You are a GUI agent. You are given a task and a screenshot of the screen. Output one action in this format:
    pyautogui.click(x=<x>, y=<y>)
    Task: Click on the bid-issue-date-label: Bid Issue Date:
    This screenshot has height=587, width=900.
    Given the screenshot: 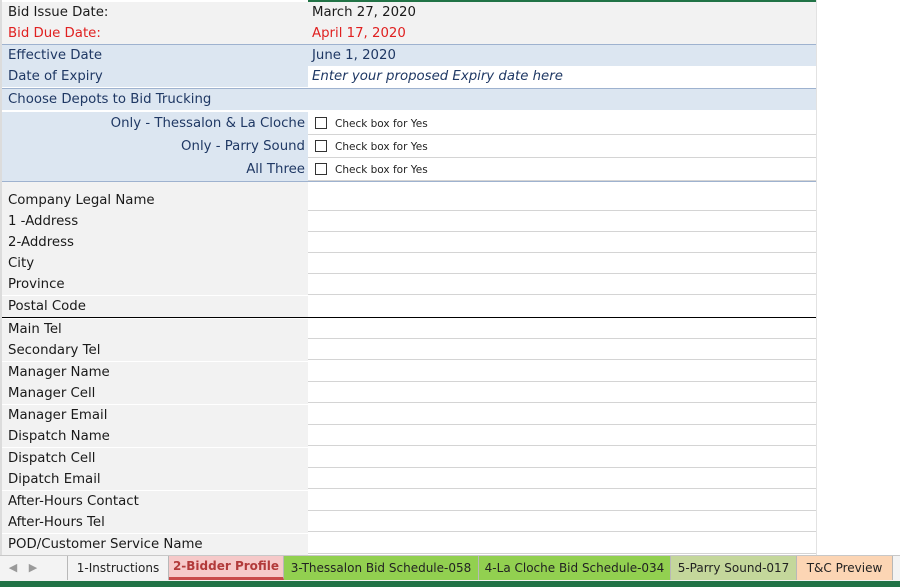 What is the action you would take?
    pyautogui.click(x=155, y=12)
    